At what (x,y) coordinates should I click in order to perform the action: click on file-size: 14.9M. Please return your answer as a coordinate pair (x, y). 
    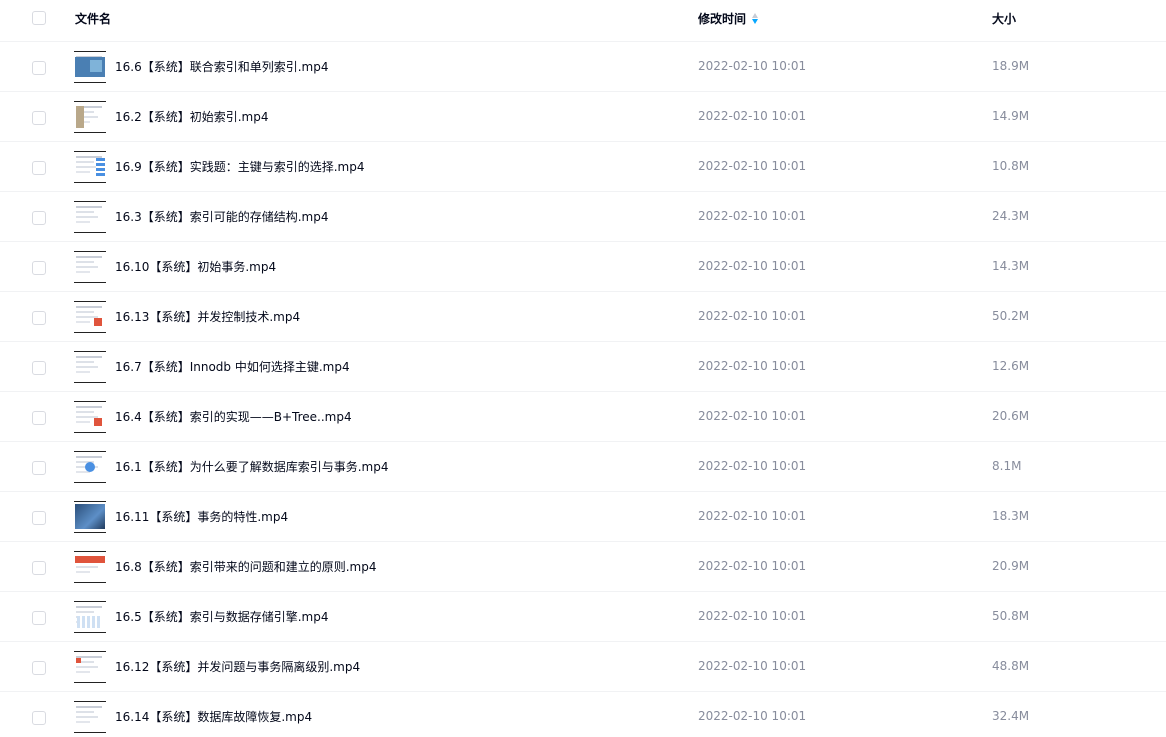
    Looking at the image, I should click on (1011, 116).